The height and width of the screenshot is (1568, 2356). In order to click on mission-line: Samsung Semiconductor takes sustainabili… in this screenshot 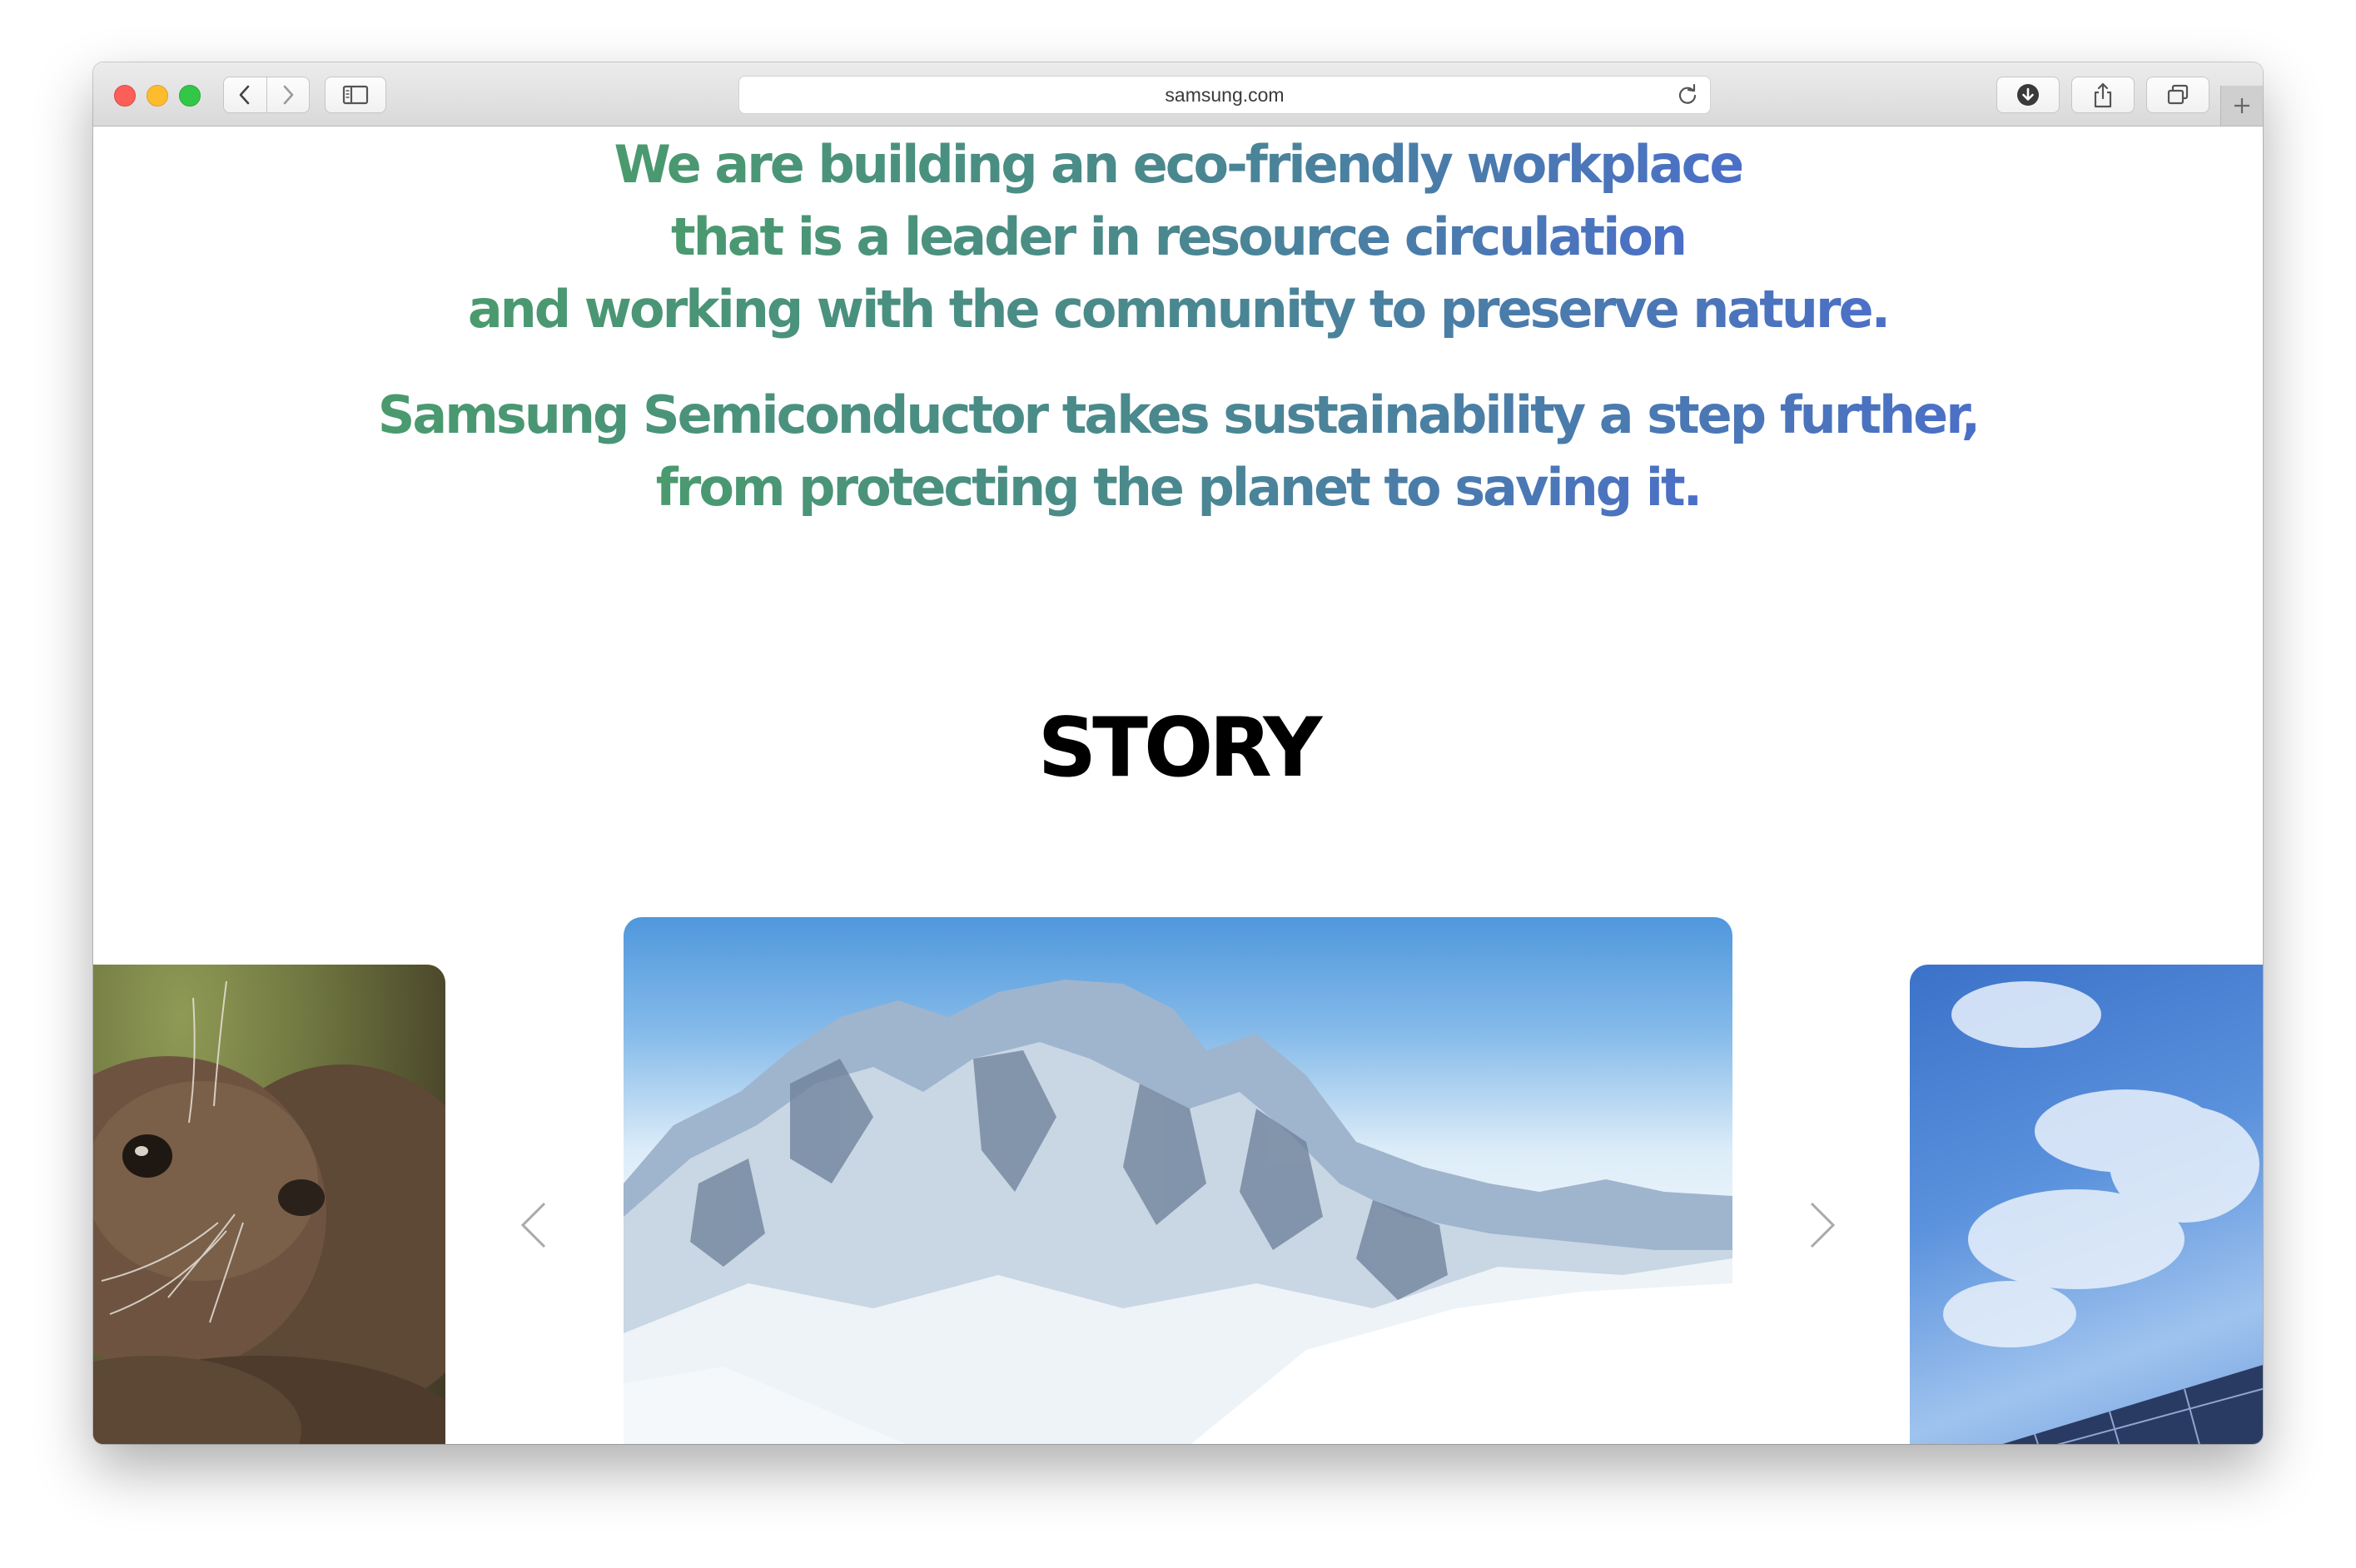, I will do `click(1178, 415)`.